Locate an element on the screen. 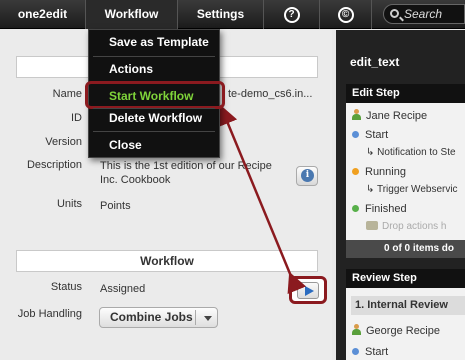 The width and height of the screenshot is (465, 360). status-finished: Finished is located at coordinates (408, 209).